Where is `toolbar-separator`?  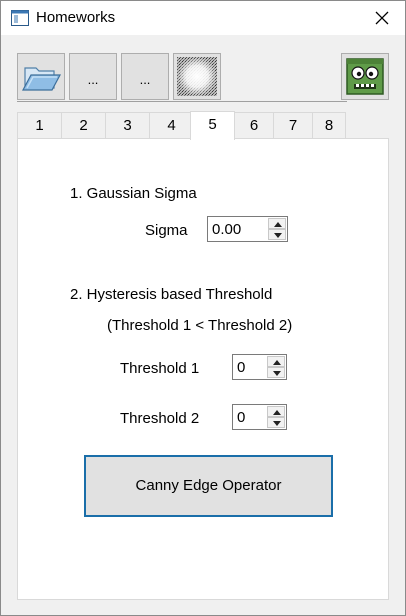 toolbar-separator is located at coordinates (182, 101).